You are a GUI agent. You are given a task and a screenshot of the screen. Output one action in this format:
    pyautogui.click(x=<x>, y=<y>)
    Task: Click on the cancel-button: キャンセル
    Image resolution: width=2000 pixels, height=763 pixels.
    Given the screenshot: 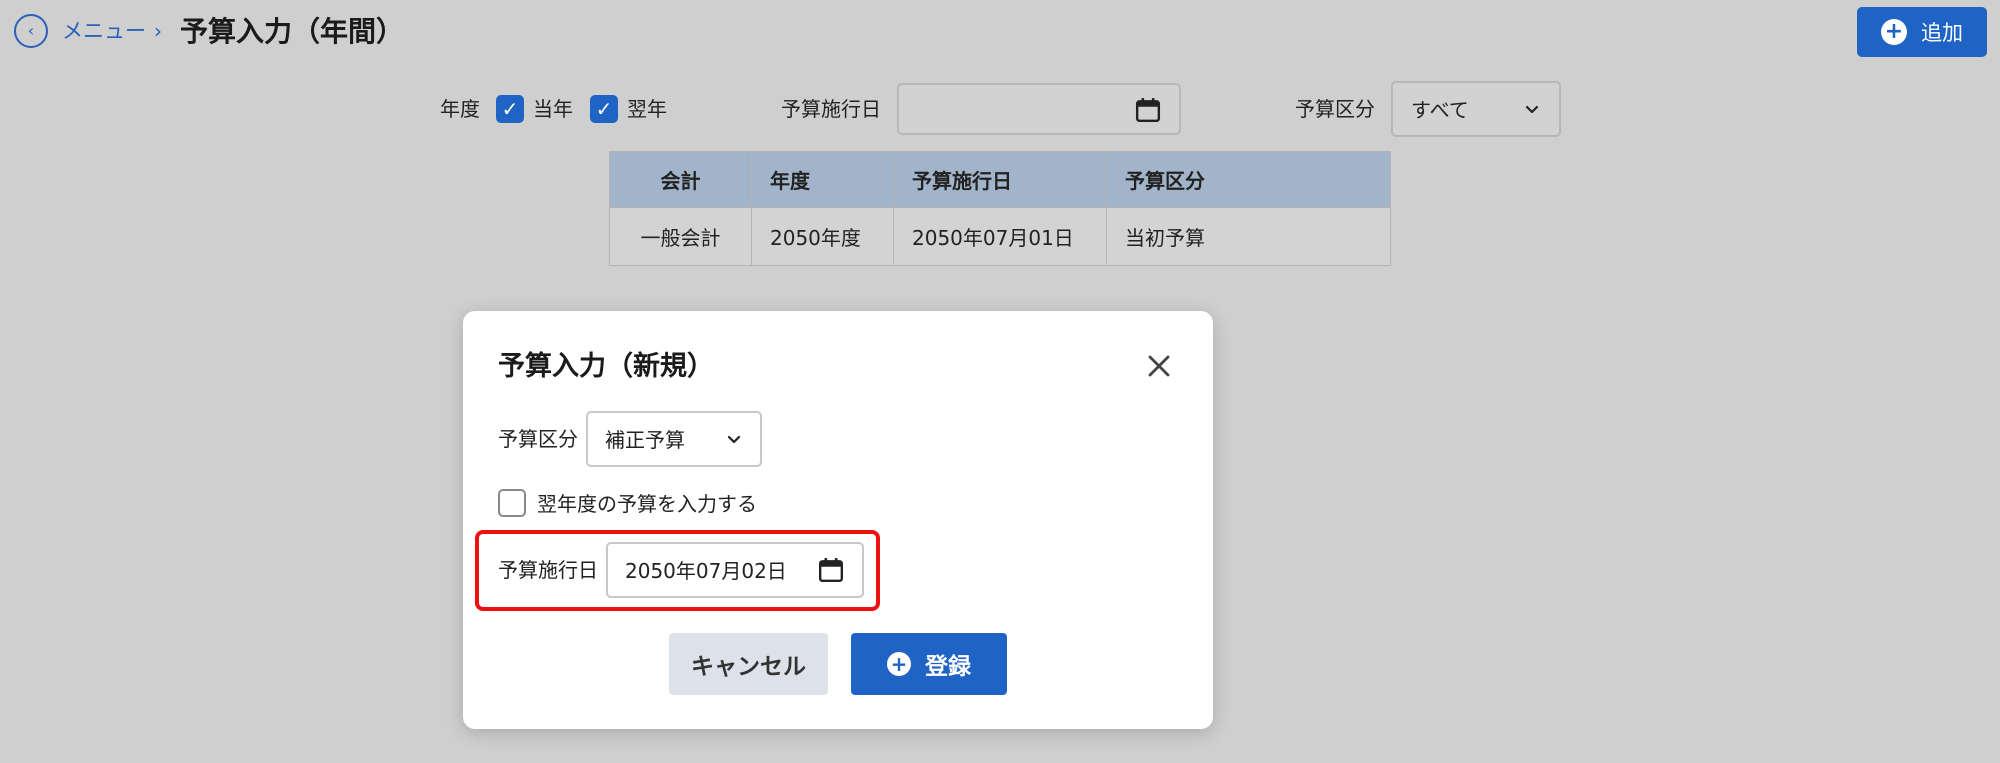 What is the action you would take?
    pyautogui.click(x=748, y=664)
    